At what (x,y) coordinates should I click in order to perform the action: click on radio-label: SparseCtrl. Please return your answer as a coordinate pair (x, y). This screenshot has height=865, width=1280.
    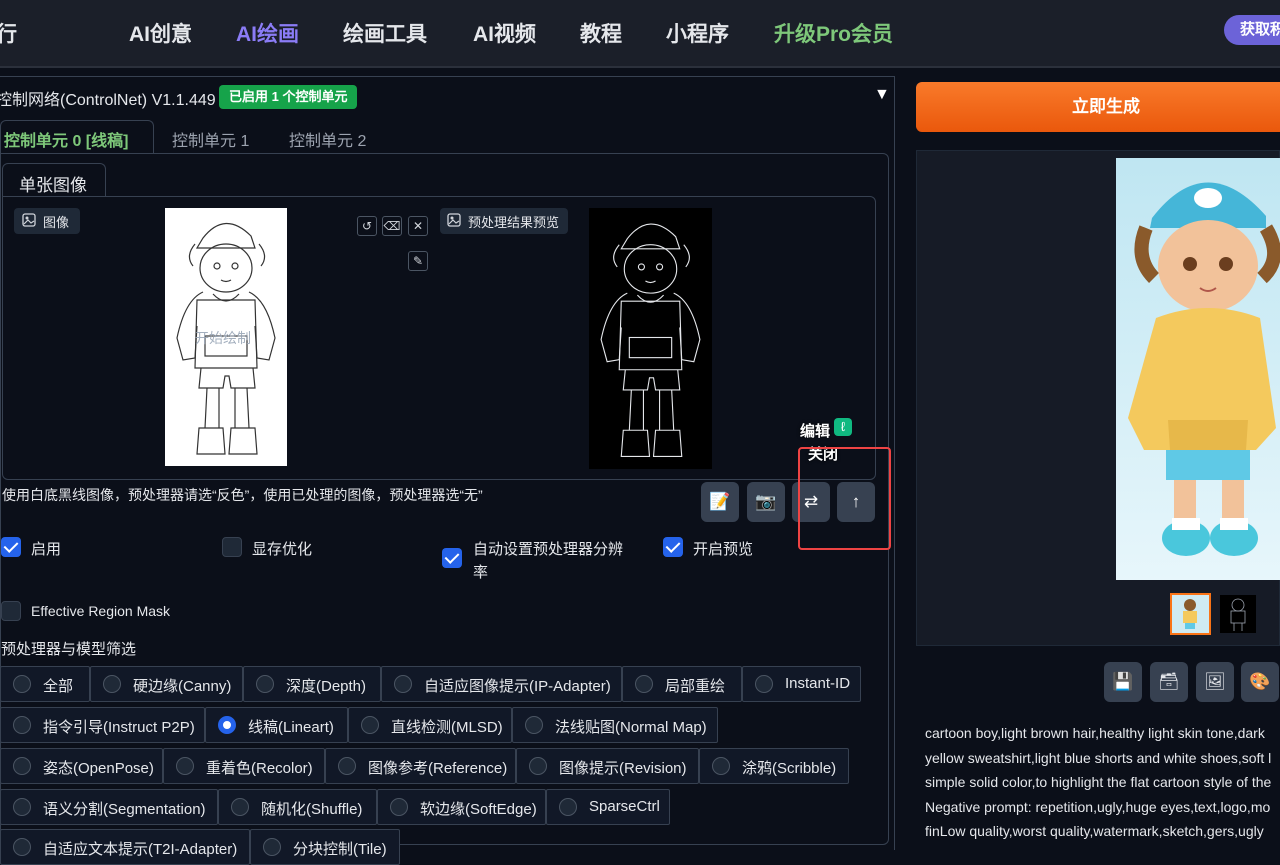
    Looking at the image, I should click on (624, 806).